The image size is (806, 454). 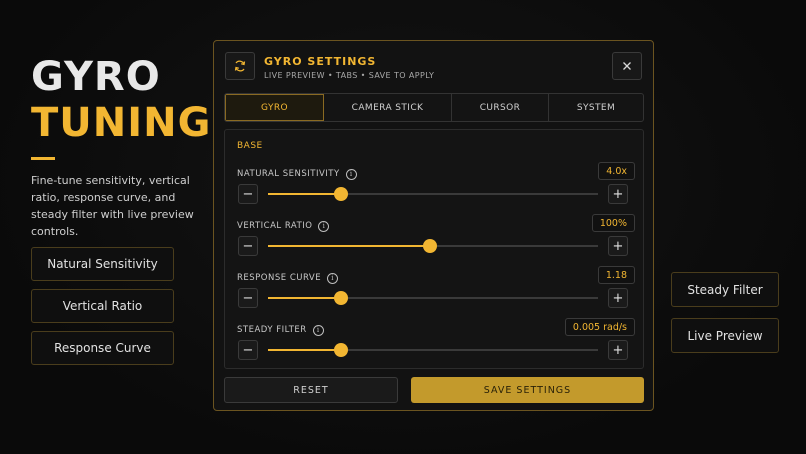 I want to click on param-label: STEADY FILTER i, so click(x=280, y=330).